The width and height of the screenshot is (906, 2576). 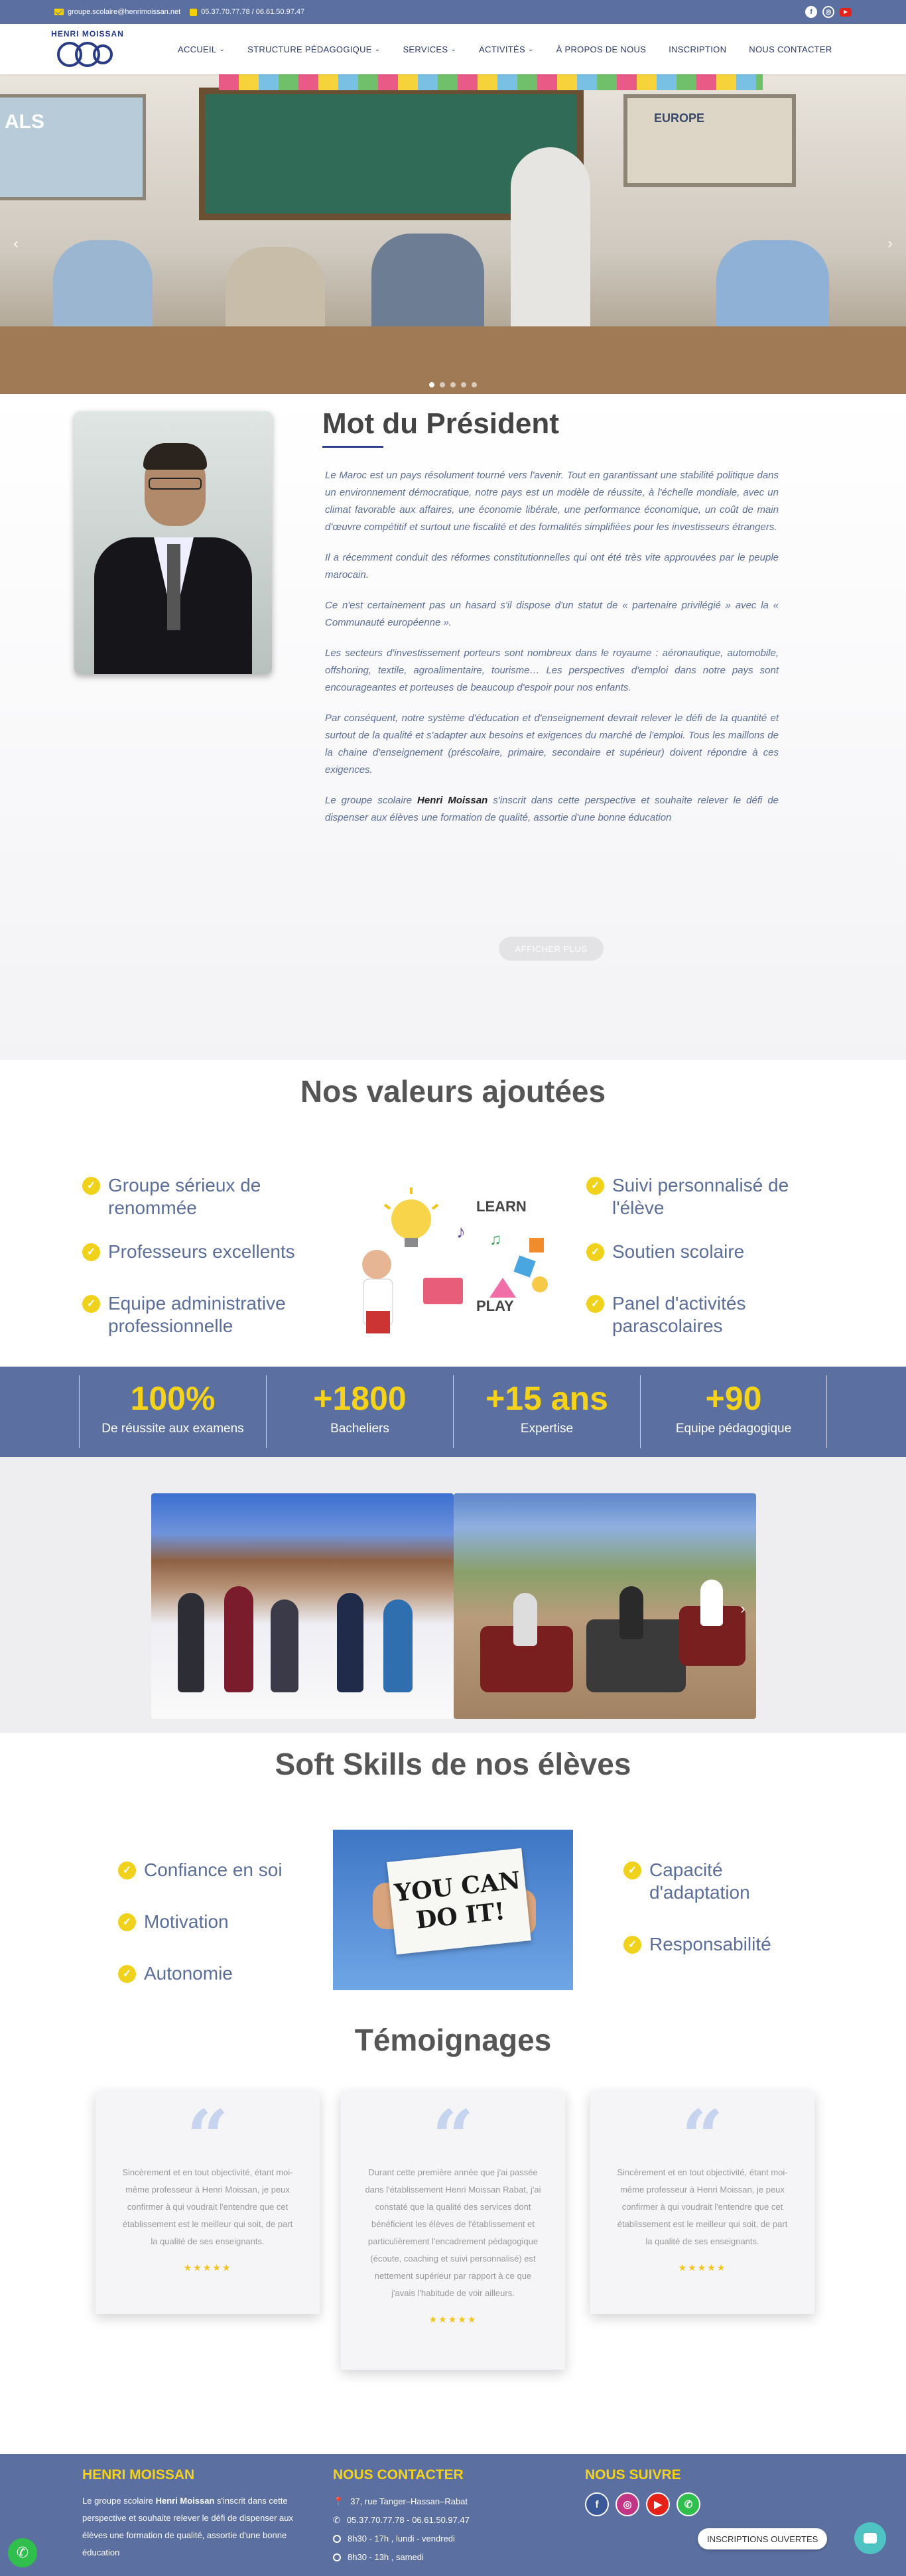 What do you see at coordinates (398, 2474) in the screenshot?
I see `footer-contact-title: NOUS CONTACTER` at bounding box center [398, 2474].